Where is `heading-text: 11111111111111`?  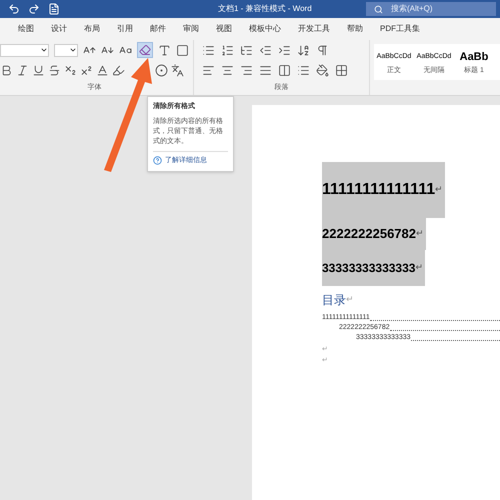
heading-text: 11111111111111 is located at coordinates (379, 190).